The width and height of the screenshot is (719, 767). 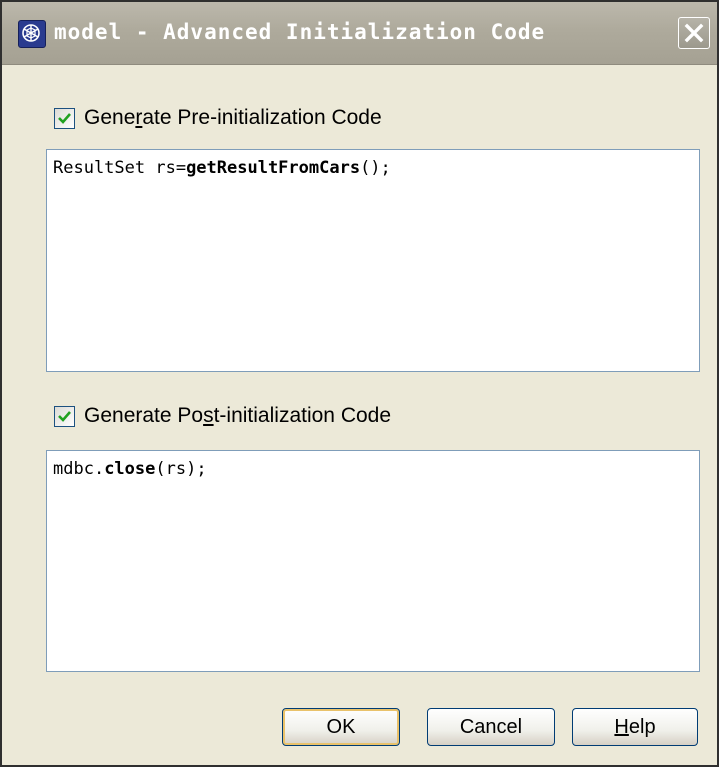 I want to click on pre-code-token: getResultFromCars, so click(x=273, y=168).